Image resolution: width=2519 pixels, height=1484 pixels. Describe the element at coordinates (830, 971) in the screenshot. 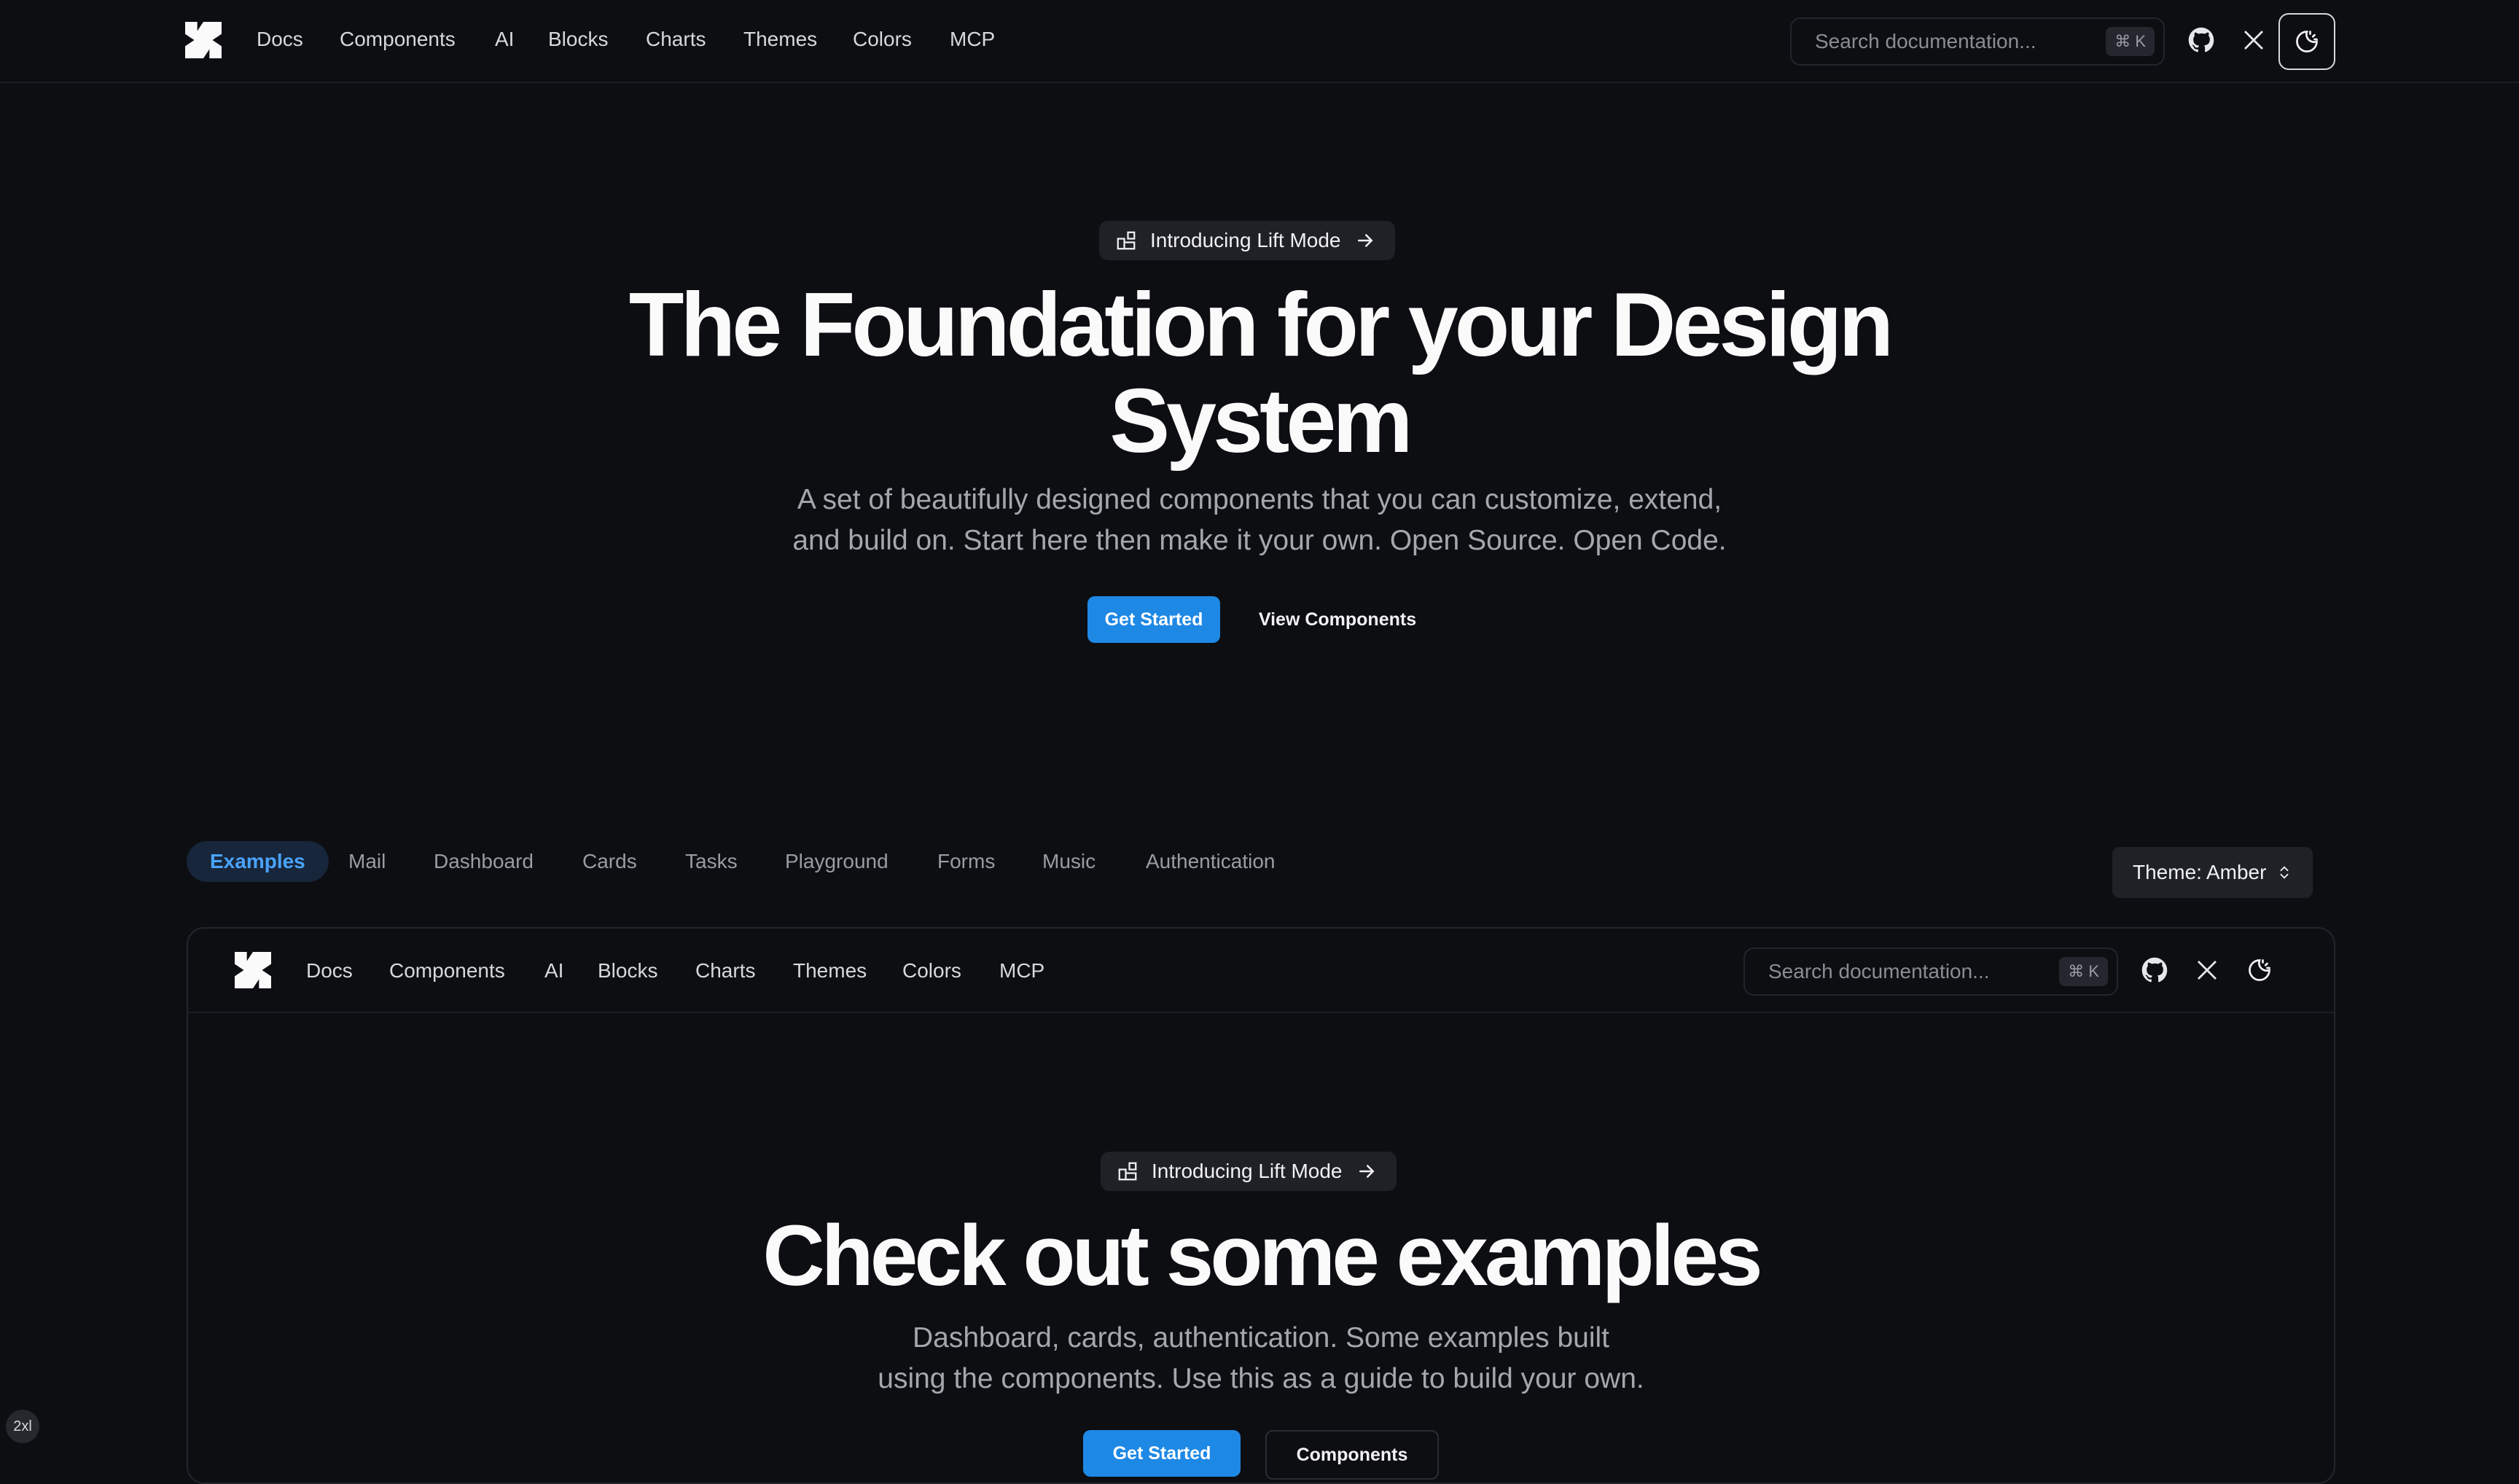

I see `preview-nav-link-themes: Themes` at that location.